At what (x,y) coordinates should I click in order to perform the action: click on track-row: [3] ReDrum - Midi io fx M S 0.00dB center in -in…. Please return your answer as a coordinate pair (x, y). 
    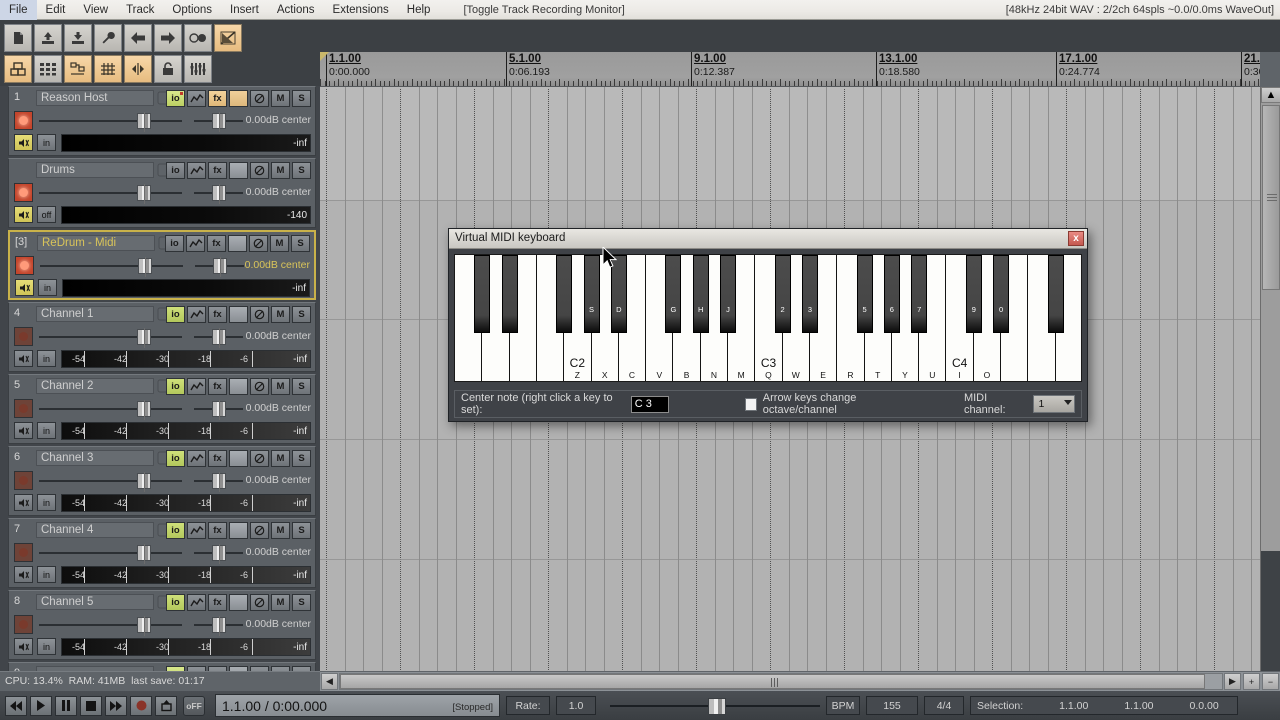
    Looking at the image, I should click on (162, 265).